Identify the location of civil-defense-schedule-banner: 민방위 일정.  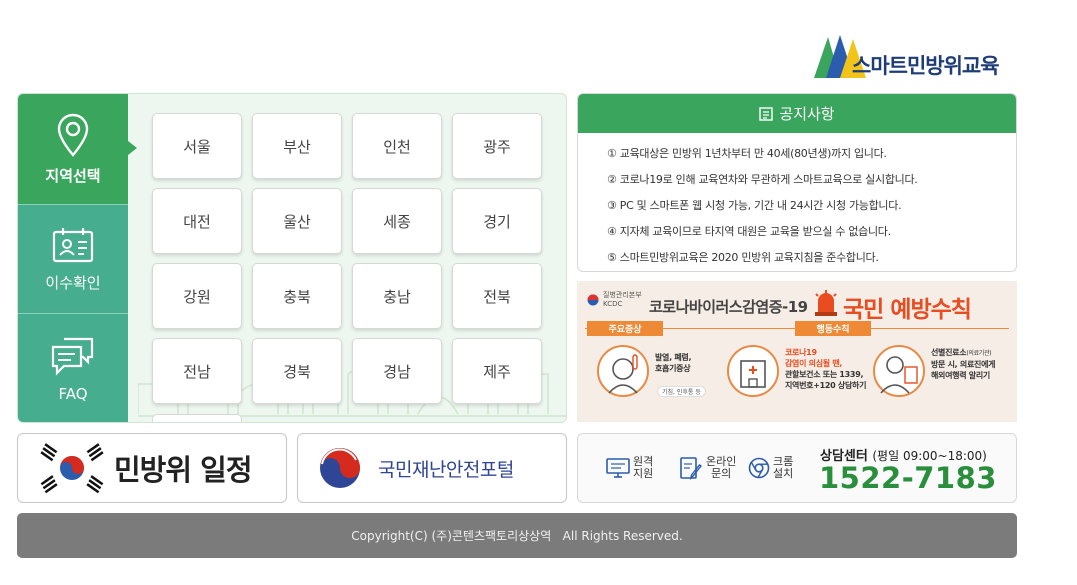
(152, 468).